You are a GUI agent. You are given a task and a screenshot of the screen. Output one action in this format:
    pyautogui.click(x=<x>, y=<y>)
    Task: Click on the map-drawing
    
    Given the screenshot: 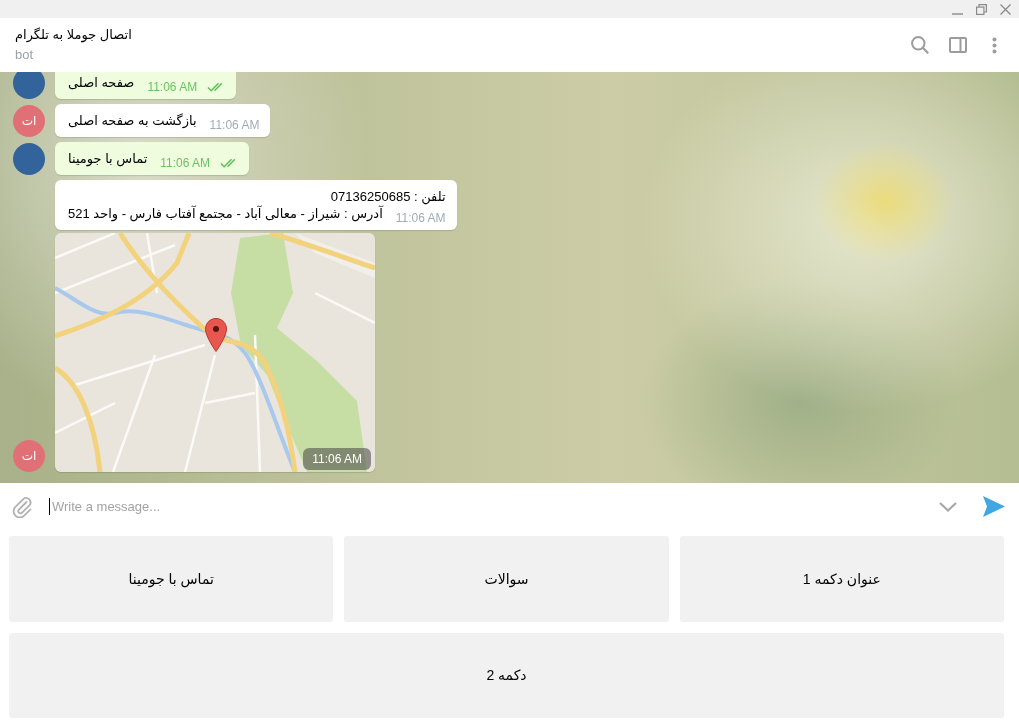 What is the action you would take?
    pyautogui.click(x=215, y=352)
    